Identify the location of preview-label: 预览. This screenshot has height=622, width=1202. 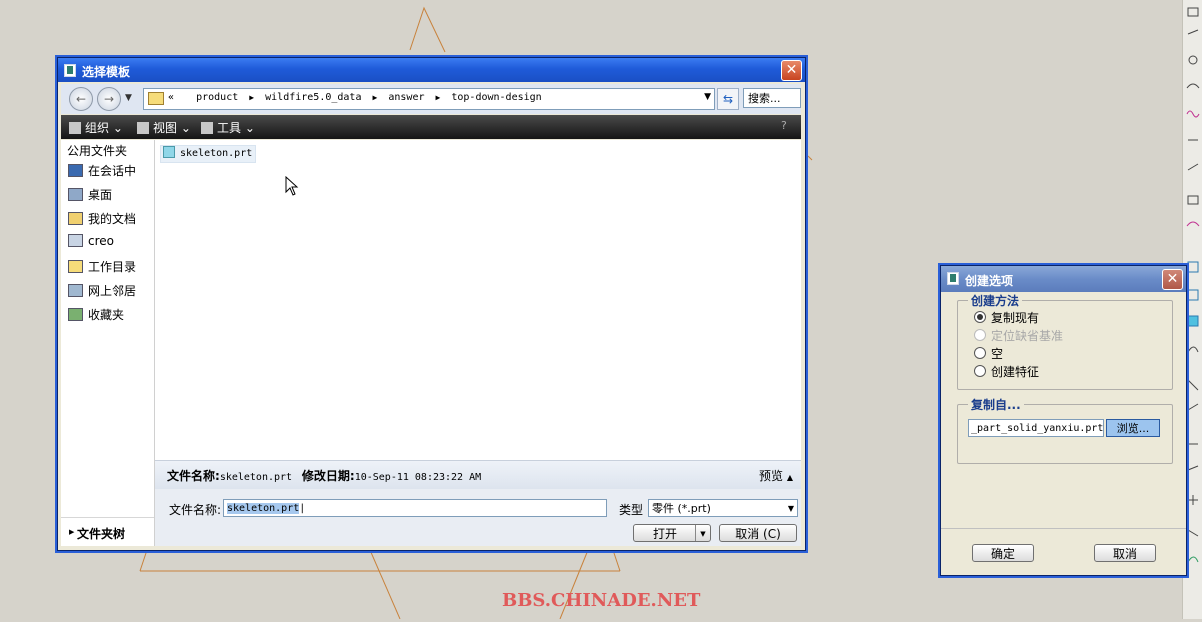
(771, 476).